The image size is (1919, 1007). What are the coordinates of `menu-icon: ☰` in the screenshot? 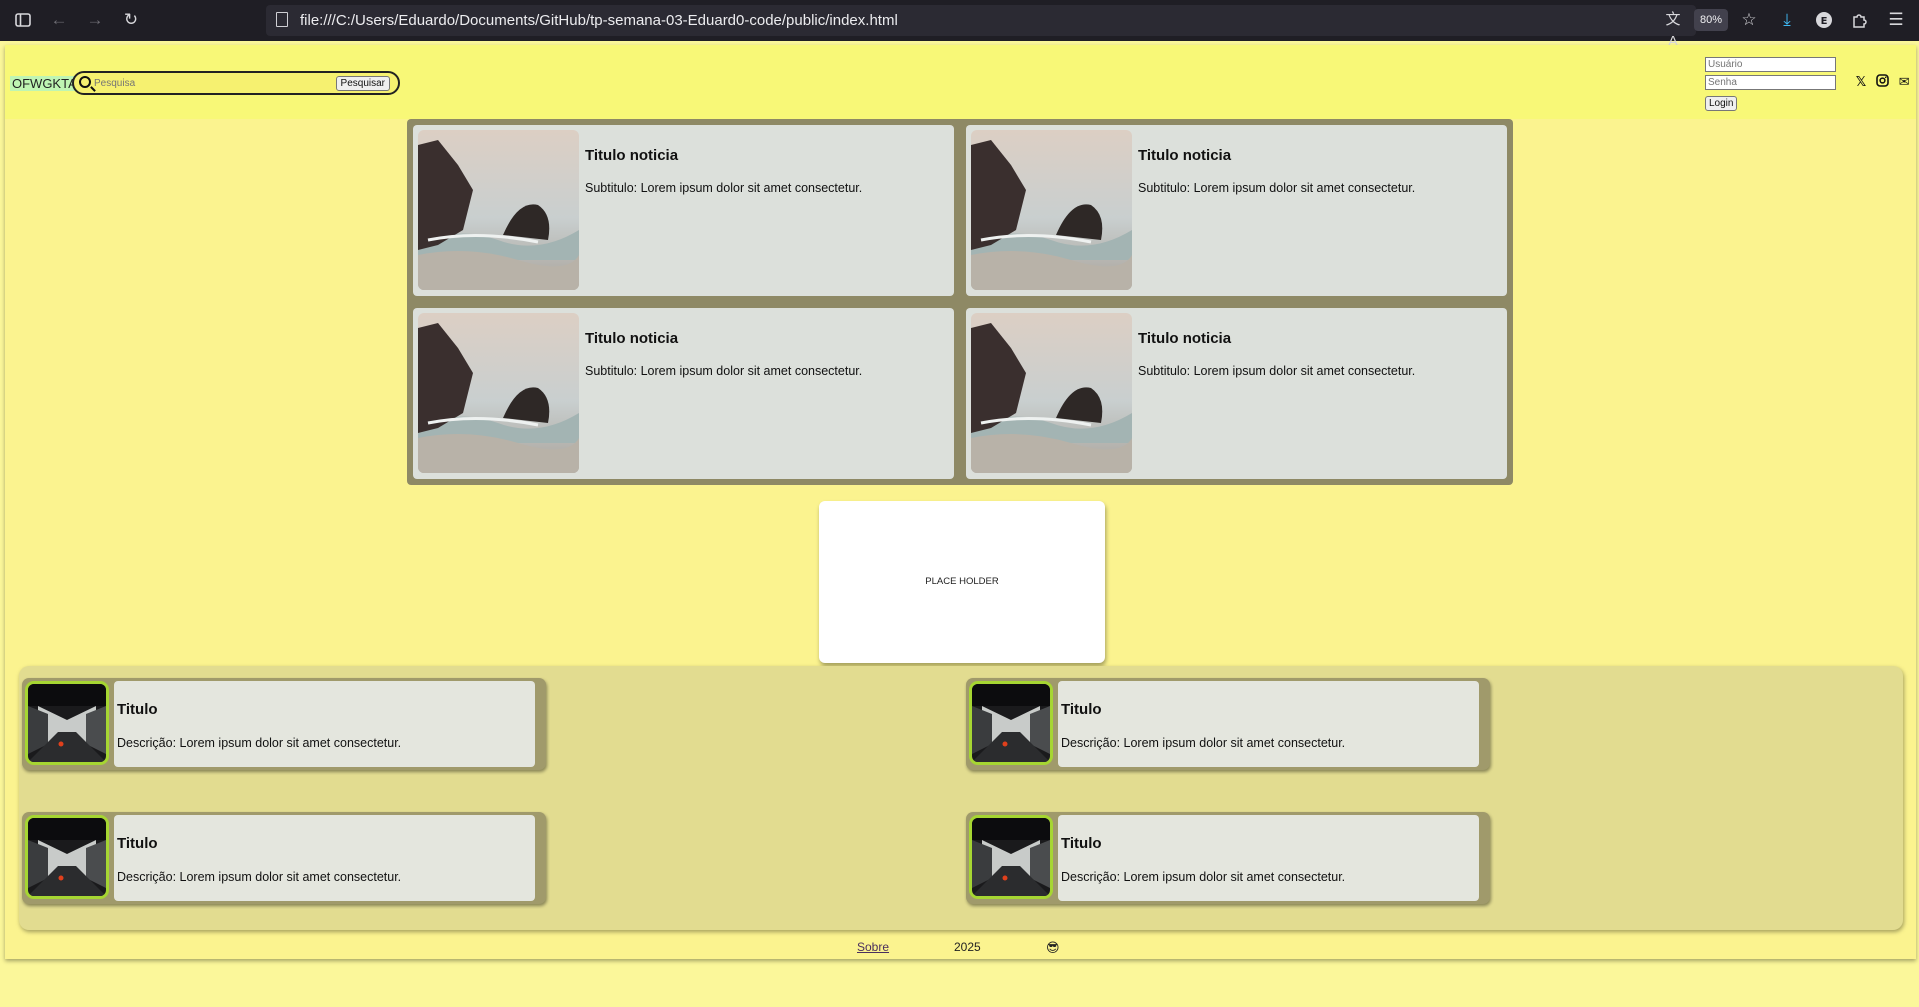 It's located at (1896, 20).